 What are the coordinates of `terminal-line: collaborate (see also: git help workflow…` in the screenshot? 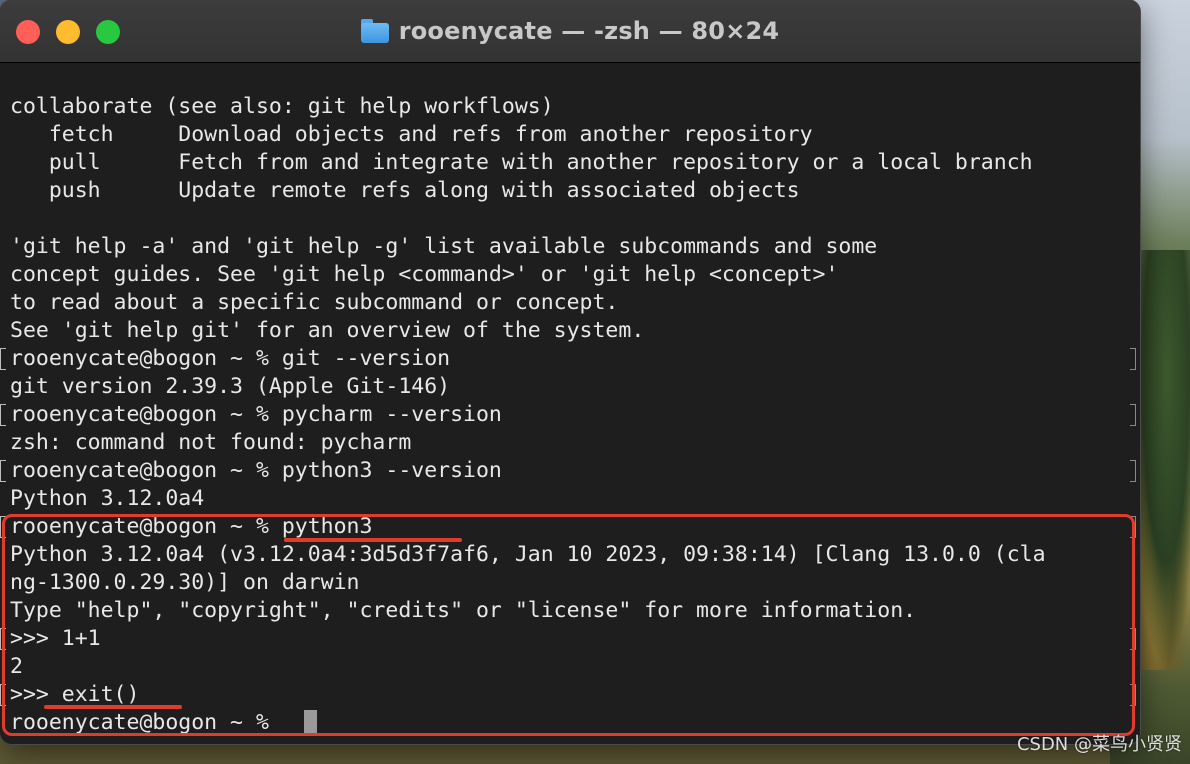 It's located at (282, 106).